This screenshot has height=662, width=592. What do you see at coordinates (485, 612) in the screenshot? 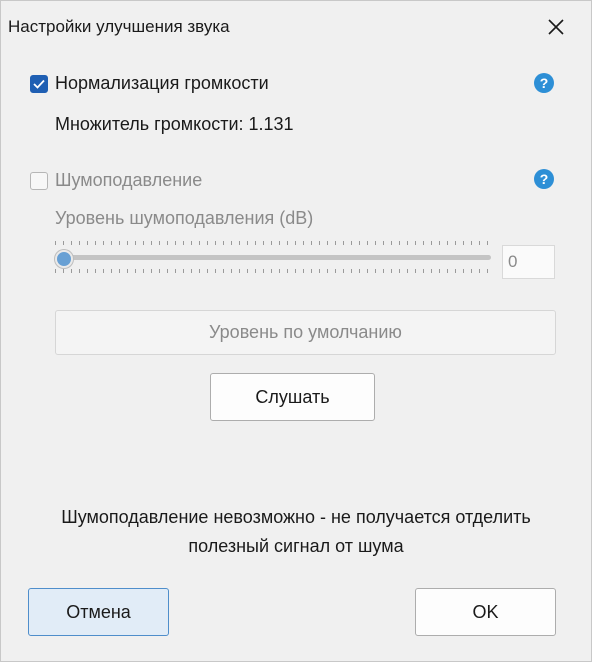
I see `ok-button: OK` at bounding box center [485, 612].